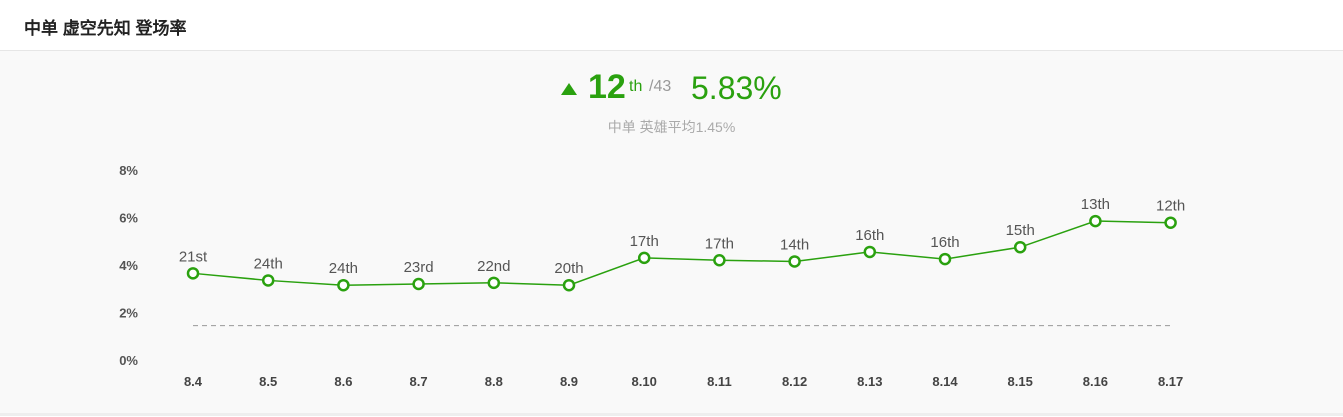 The width and height of the screenshot is (1343, 417). I want to click on x-tick-label: 8.16, so click(1095, 381).